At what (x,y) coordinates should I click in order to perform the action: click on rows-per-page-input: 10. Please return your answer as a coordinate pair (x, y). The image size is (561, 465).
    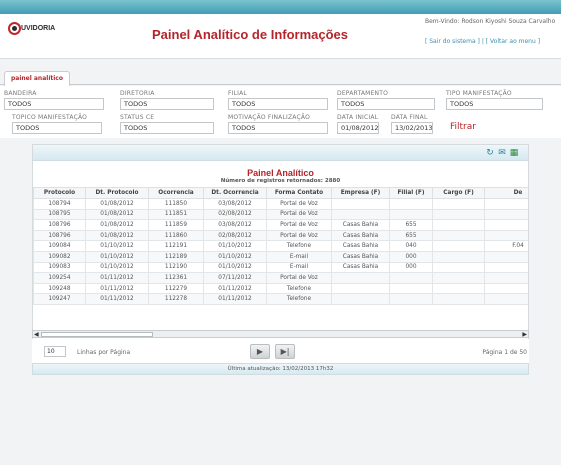
    Looking at the image, I should click on (55, 351).